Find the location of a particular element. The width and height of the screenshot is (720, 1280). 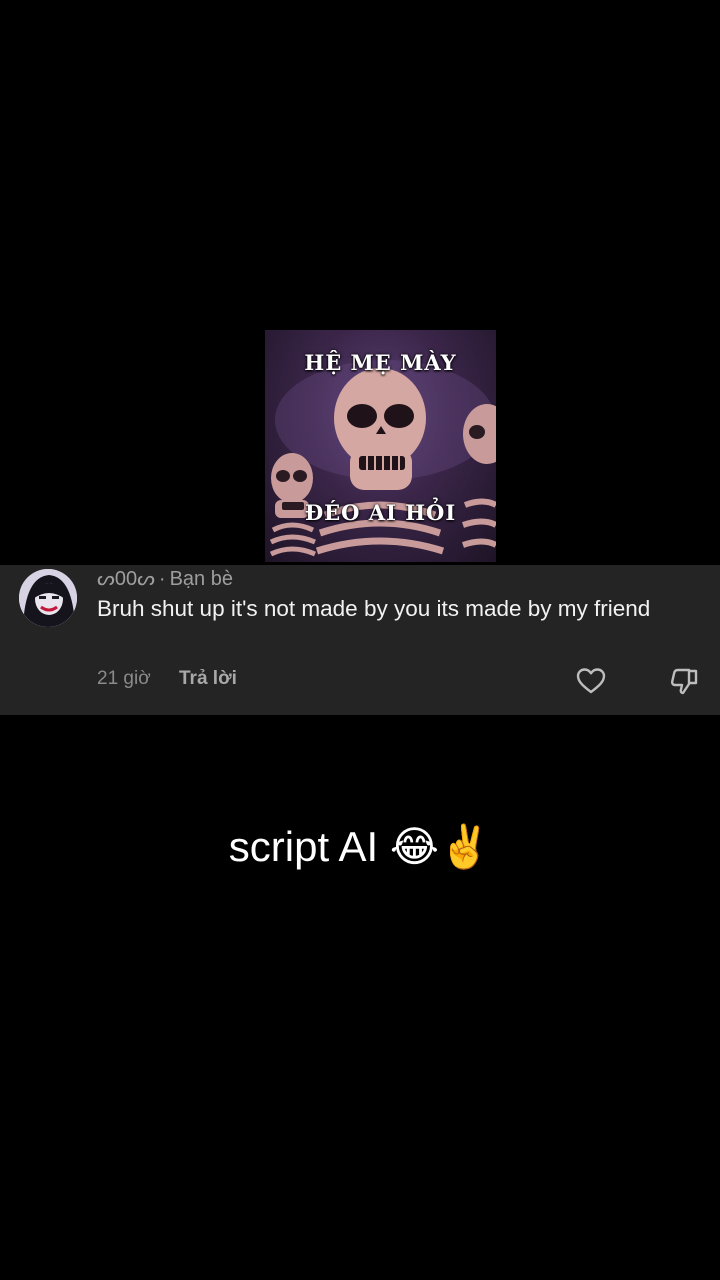

meme-bottom-caption: ĐÉO AI HỎI is located at coordinates (380, 512).